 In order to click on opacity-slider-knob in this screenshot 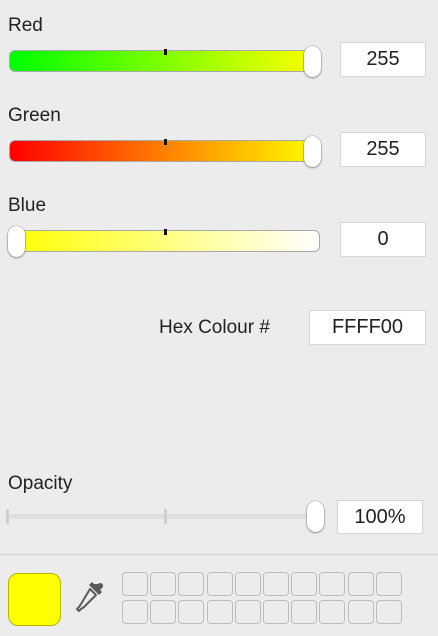, I will do `click(315, 516)`.